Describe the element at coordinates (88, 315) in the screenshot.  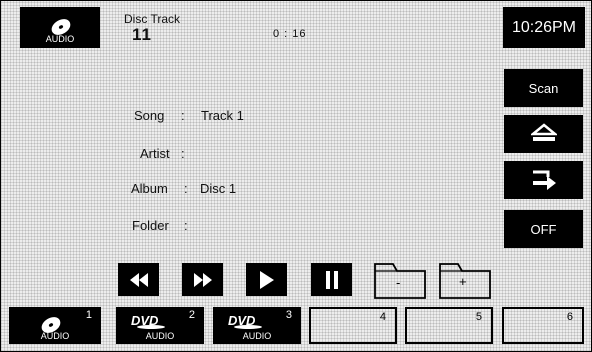
I see `preset-number: 1` at that location.